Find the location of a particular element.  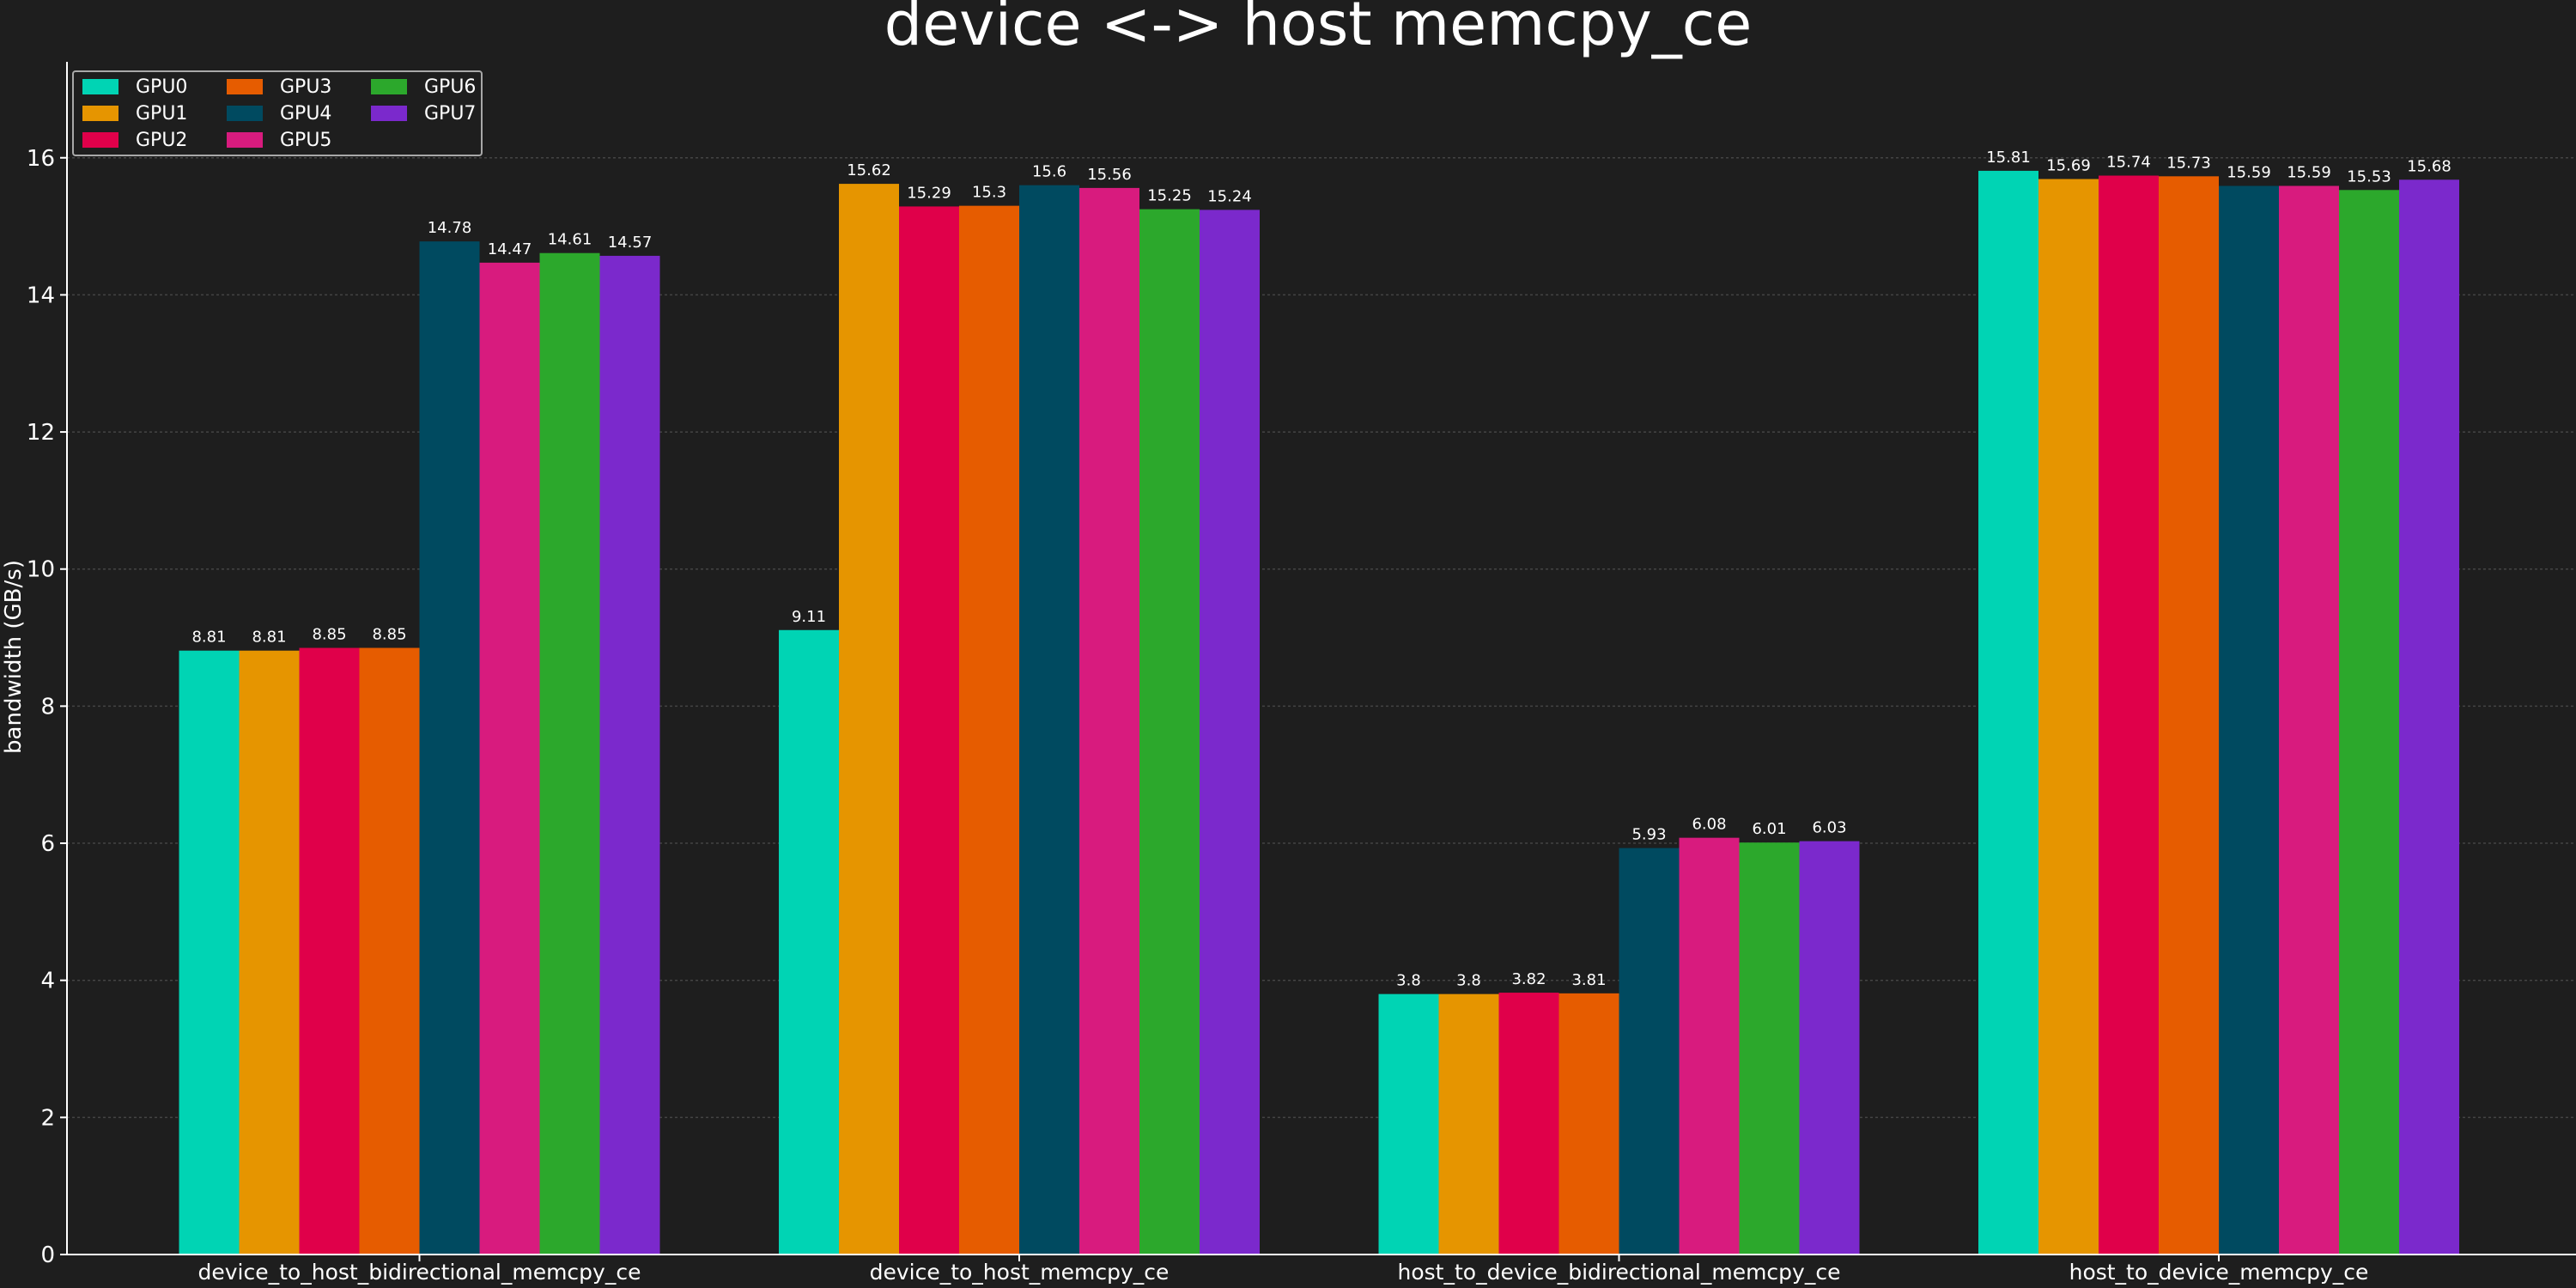

legend-item-gpu3: GPU3 is located at coordinates (279, 87).